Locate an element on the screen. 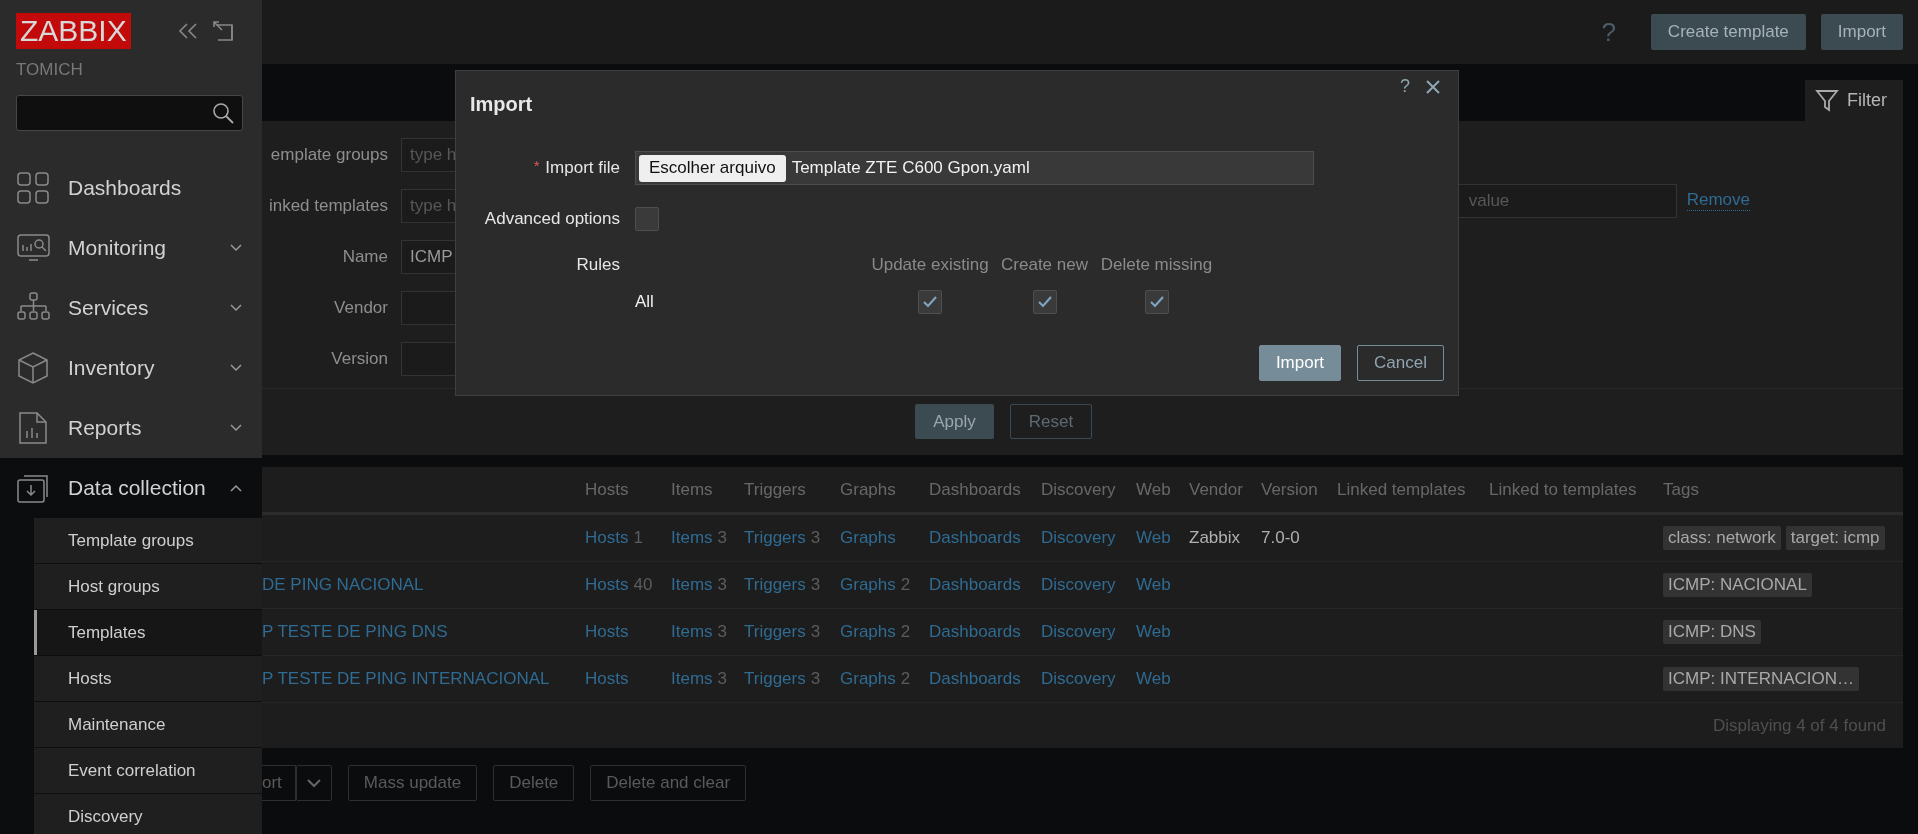  field-label: emplate groups is located at coordinates (328, 155).